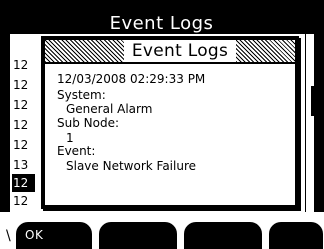  What do you see at coordinates (131, 166) in the screenshot?
I see `event-value: Slave Network Failure` at bounding box center [131, 166].